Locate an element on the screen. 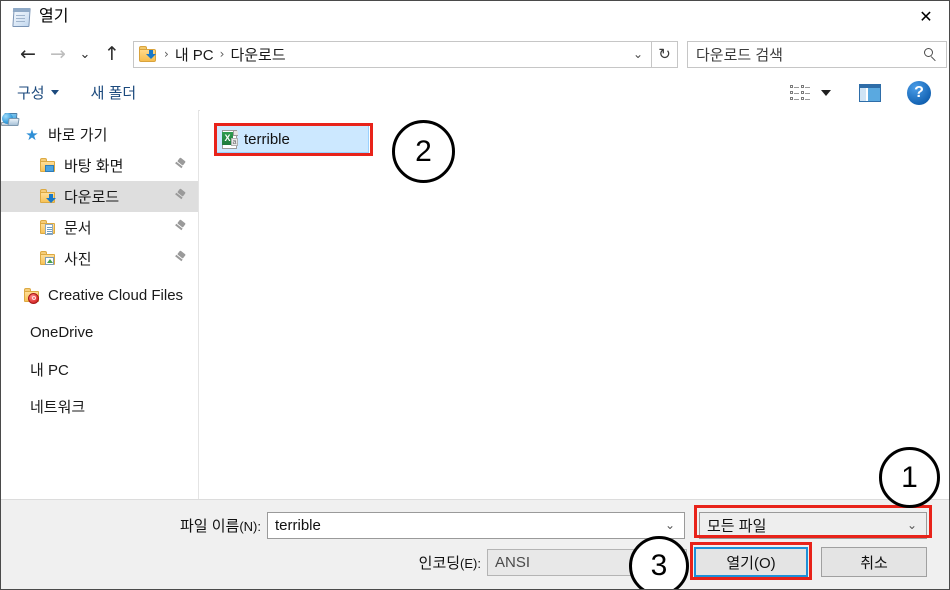 The width and height of the screenshot is (950, 590). new-folder-button: 새 폴더 is located at coordinates (114, 92).